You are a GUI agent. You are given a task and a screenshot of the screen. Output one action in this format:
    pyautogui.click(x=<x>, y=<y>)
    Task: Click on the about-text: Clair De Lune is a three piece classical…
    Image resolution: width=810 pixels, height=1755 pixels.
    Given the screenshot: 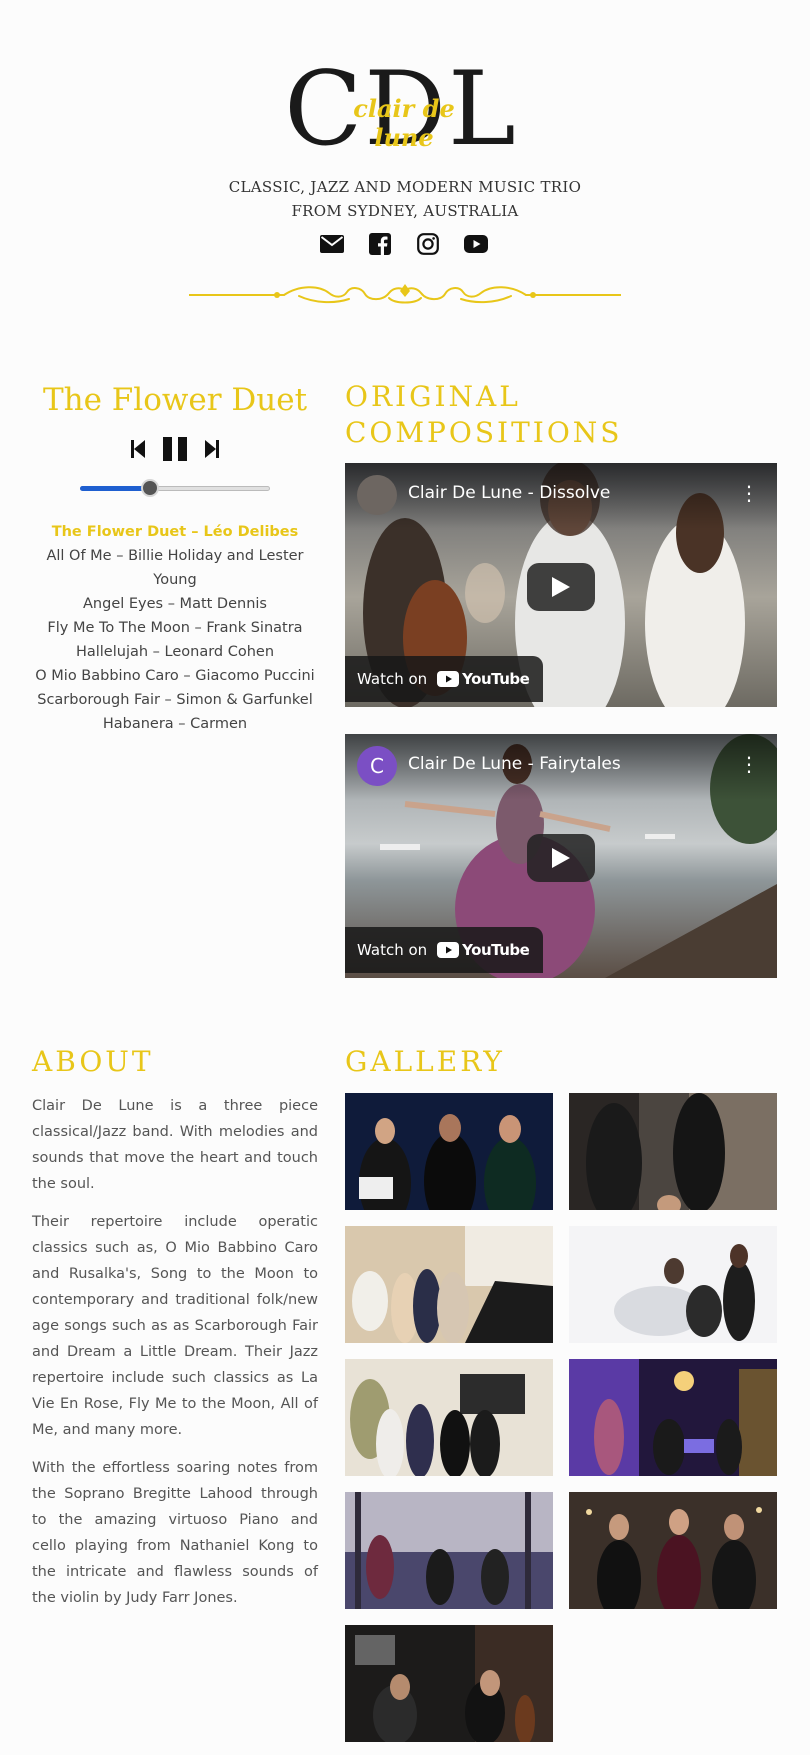 What is the action you would take?
    pyautogui.click(x=175, y=1358)
    